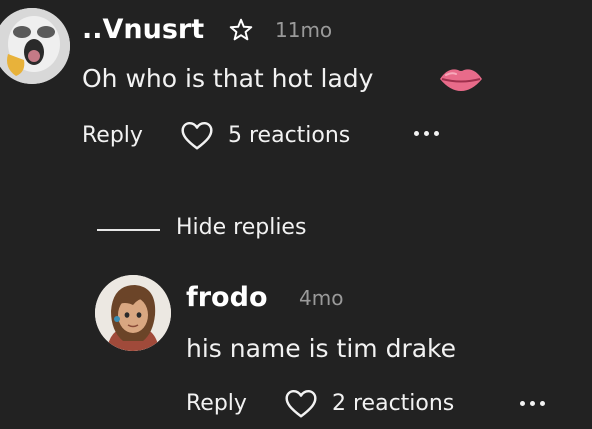  I want to click on hide-replies-button: Hide replies, so click(241, 228).